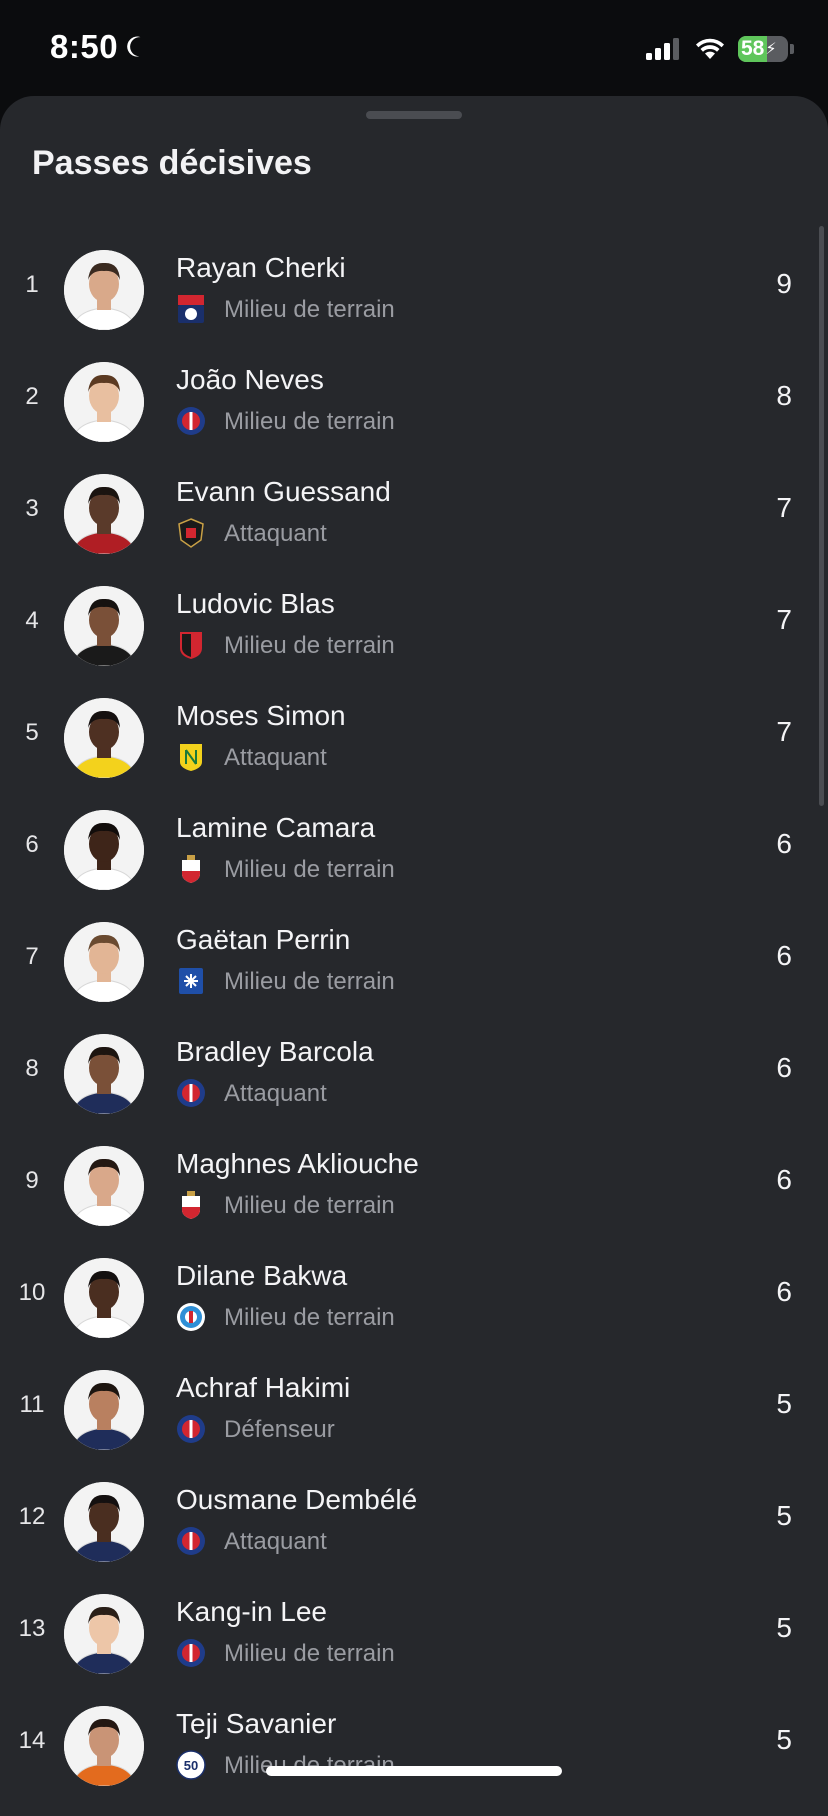  I want to click on player-name: Ousmane Dembélé, so click(297, 1499).